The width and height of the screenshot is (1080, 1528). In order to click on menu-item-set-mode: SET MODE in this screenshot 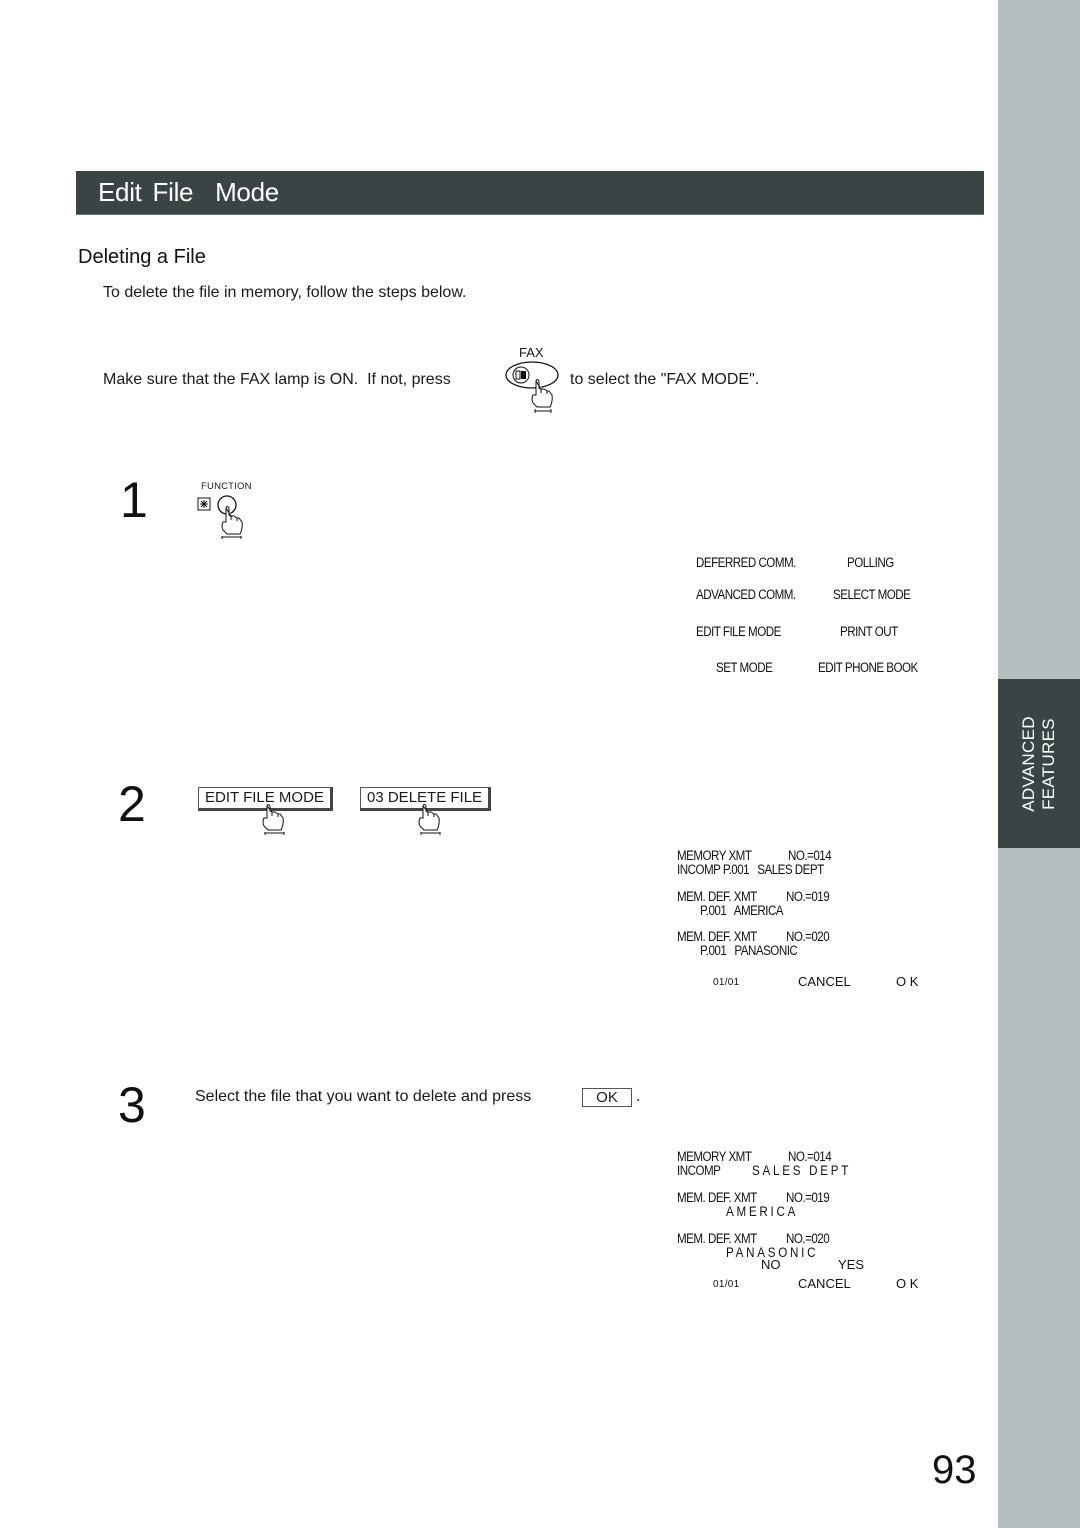, I will do `click(744, 667)`.